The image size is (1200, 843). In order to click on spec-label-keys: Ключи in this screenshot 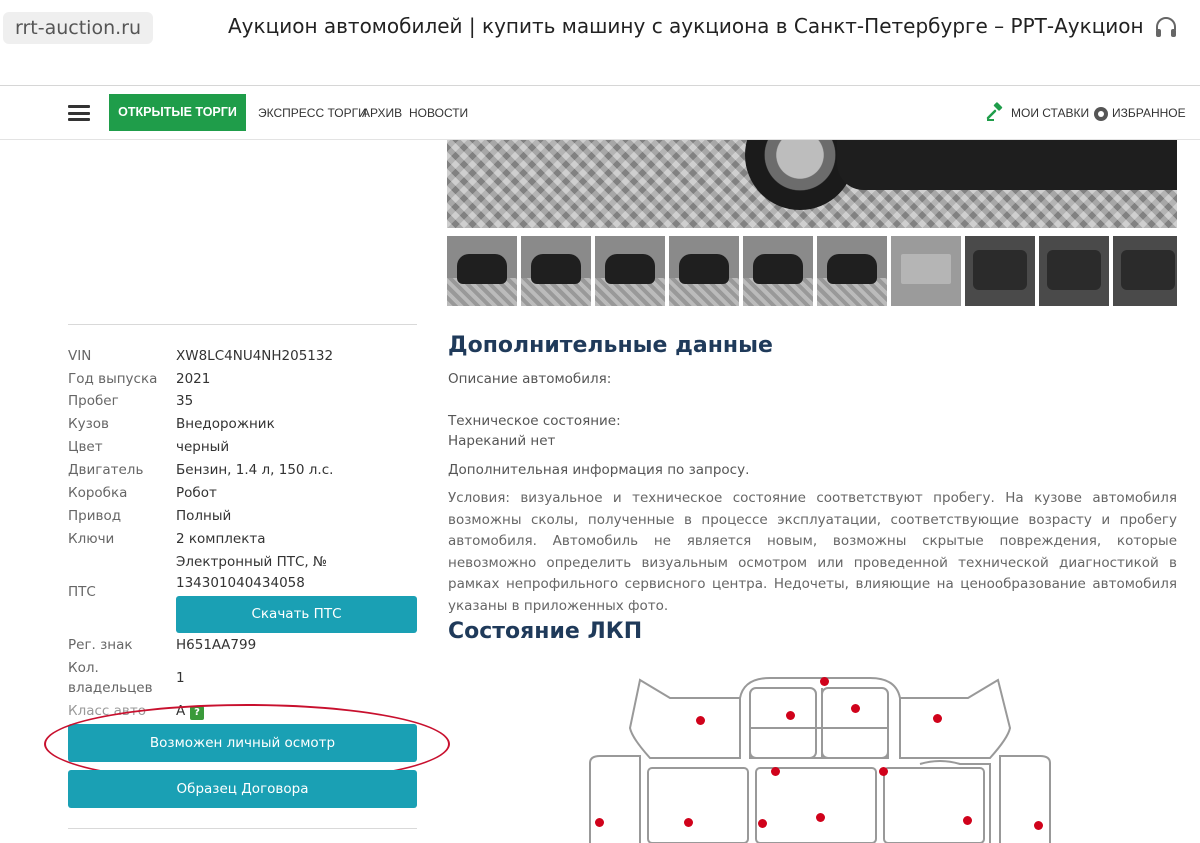, I will do `click(91, 539)`.